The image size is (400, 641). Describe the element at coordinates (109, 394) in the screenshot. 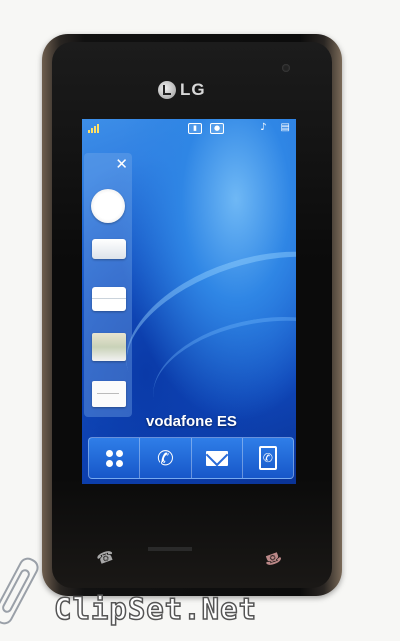

I see `memo-widget` at that location.